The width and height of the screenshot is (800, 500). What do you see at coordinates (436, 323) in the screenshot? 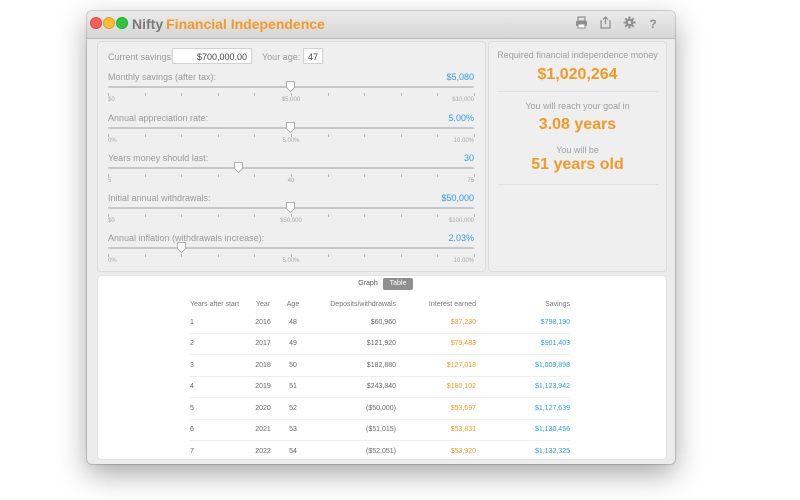
I see `table-cell: $37,230` at bounding box center [436, 323].